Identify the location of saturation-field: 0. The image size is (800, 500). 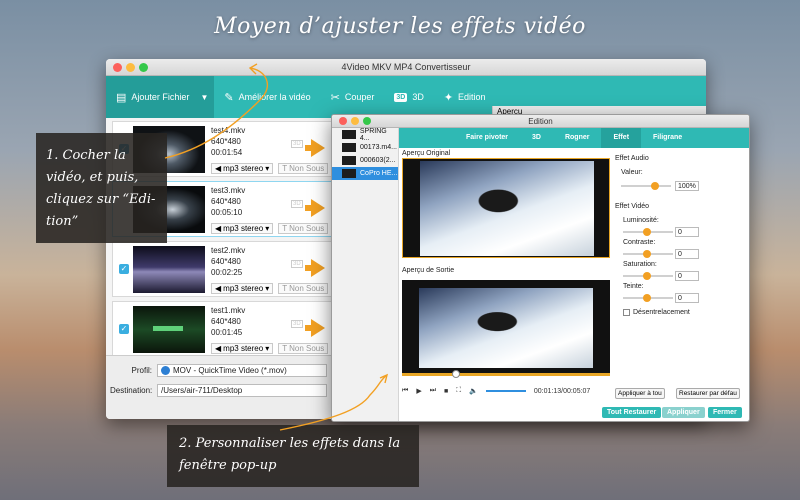
(687, 276).